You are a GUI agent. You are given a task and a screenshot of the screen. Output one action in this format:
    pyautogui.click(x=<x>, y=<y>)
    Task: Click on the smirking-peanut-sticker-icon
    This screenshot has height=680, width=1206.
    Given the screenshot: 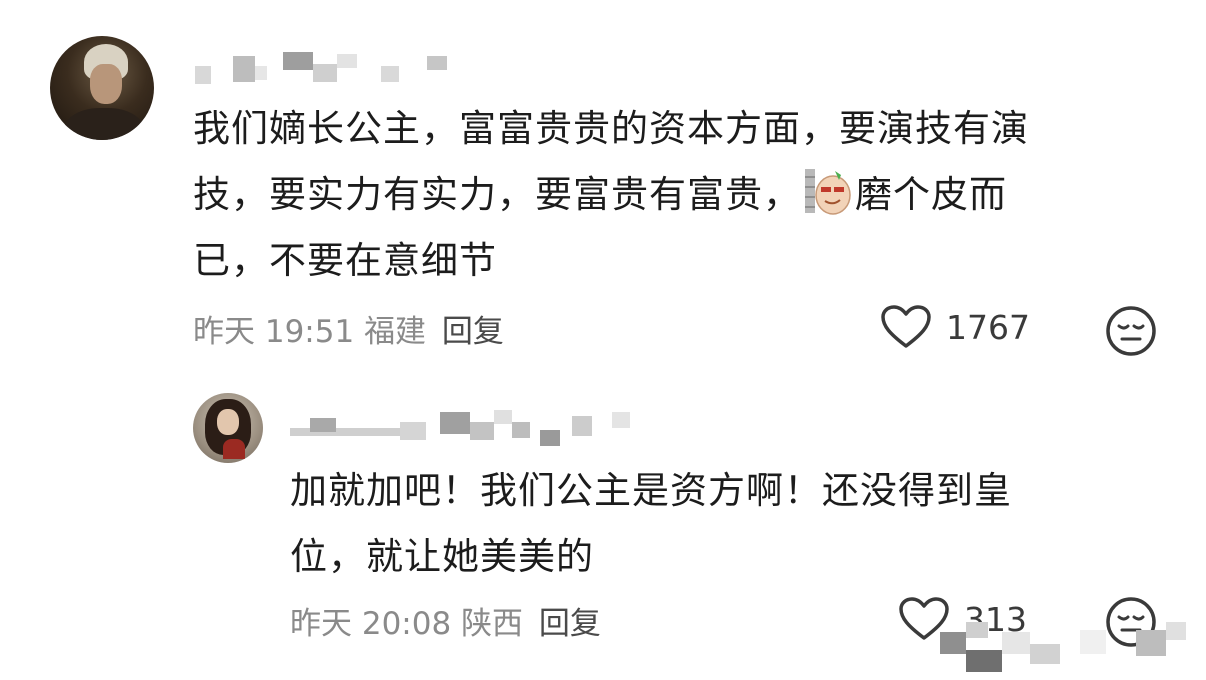 What is the action you would take?
    pyautogui.click(x=828, y=190)
    